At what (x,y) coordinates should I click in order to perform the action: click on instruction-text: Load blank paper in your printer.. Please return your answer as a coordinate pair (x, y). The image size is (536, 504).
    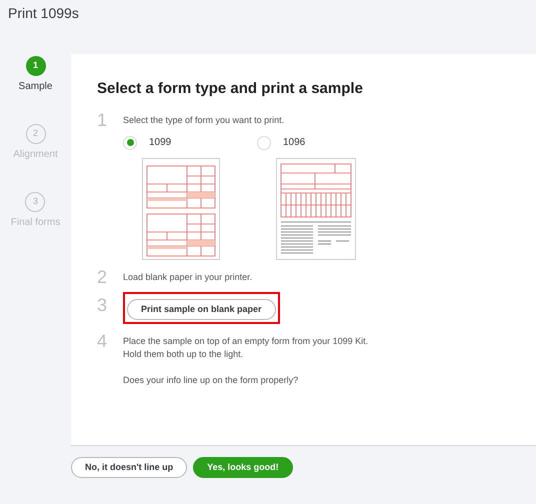
    Looking at the image, I should click on (187, 277).